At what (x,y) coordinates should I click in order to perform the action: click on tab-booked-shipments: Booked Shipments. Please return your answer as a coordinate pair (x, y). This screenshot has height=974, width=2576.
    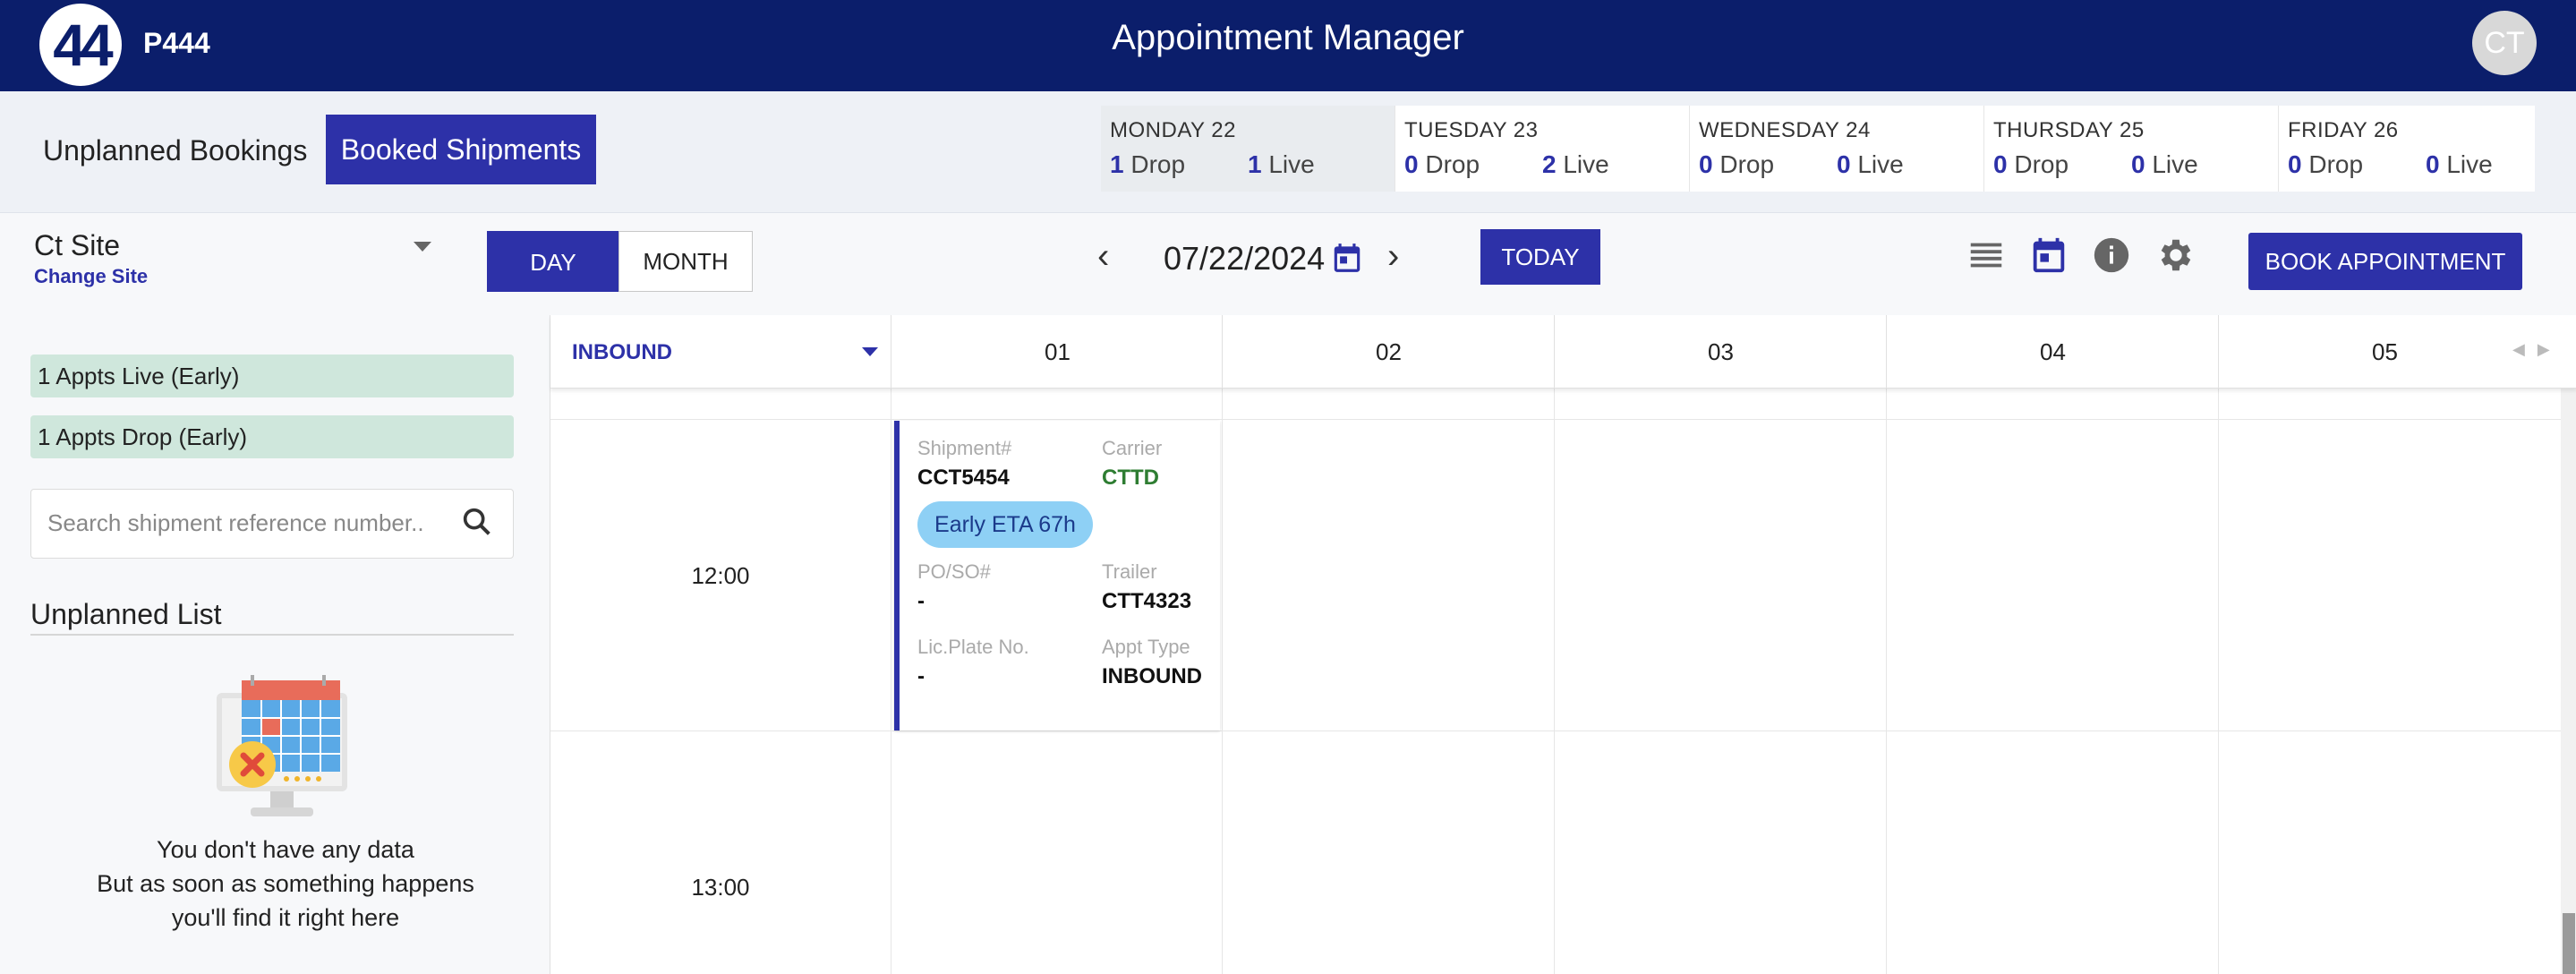
    Looking at the image, I should click on (461, 149).